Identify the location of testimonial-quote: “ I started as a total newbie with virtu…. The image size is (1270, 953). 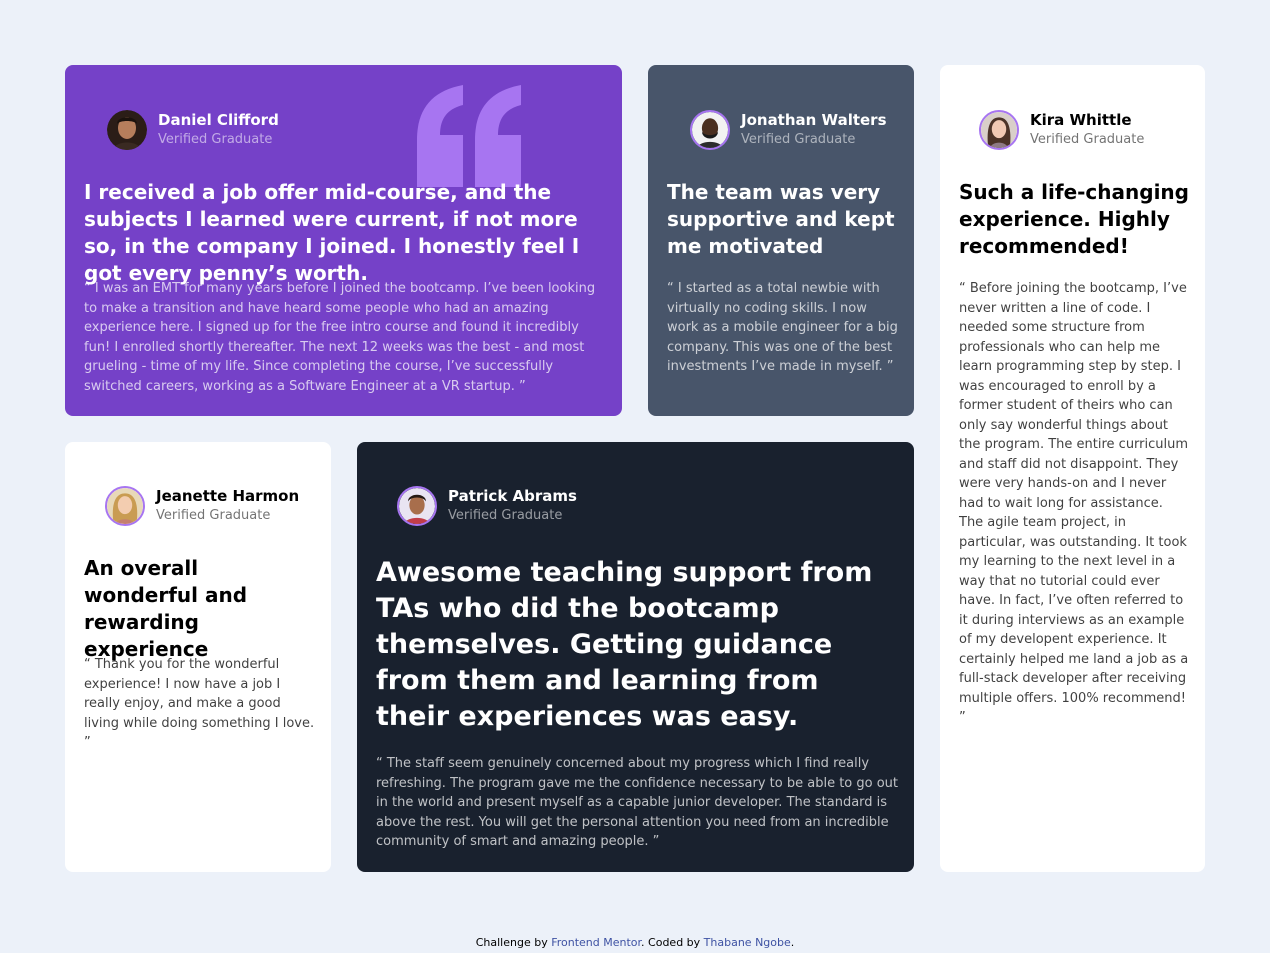
(782, 327).